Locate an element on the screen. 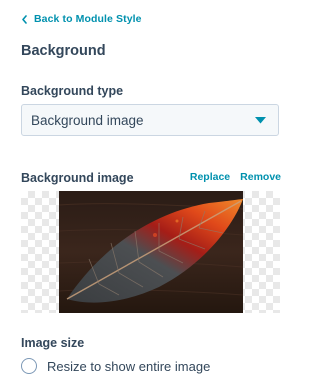 The height and width of the screenshot is (385, 320). caret-down-icon is located at coordinates (260, 119).